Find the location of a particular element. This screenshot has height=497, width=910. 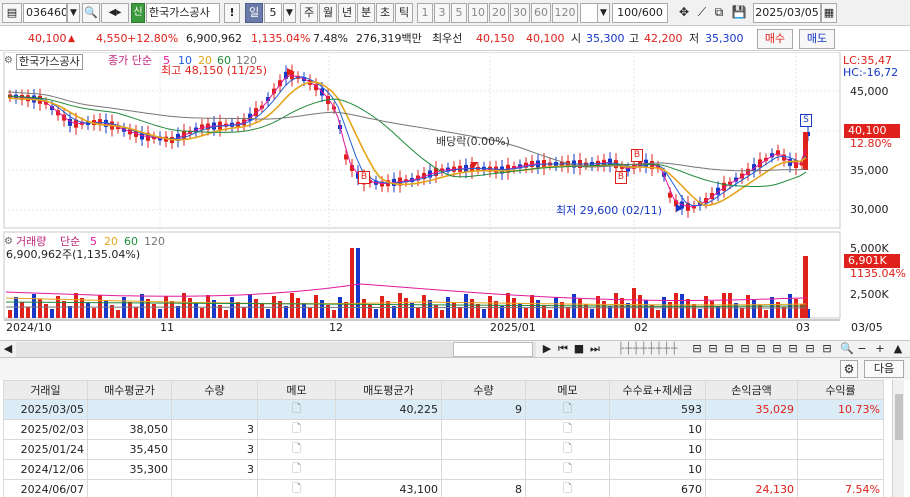

gear-icon: ⚙ is located at coordinates (849, 369).